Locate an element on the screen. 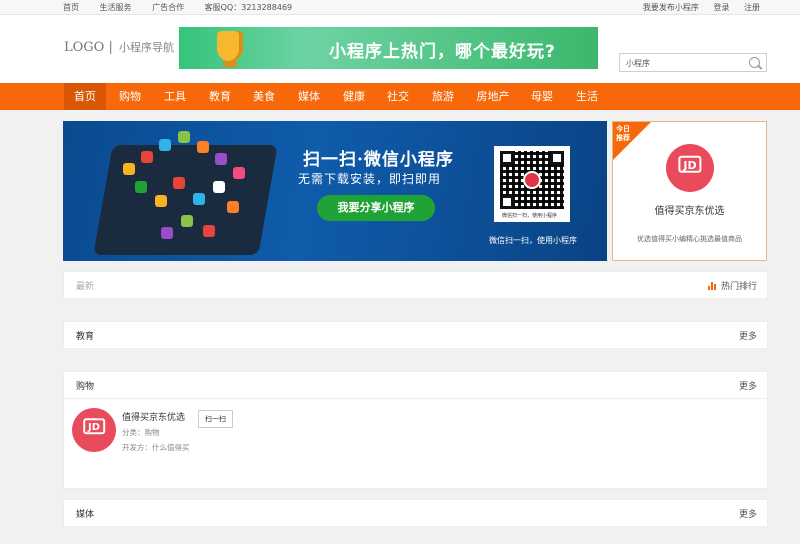 The image size is (800, 544). qr-code: 微信扫一扫，使用小程序 is located at coordinates (532, 184).